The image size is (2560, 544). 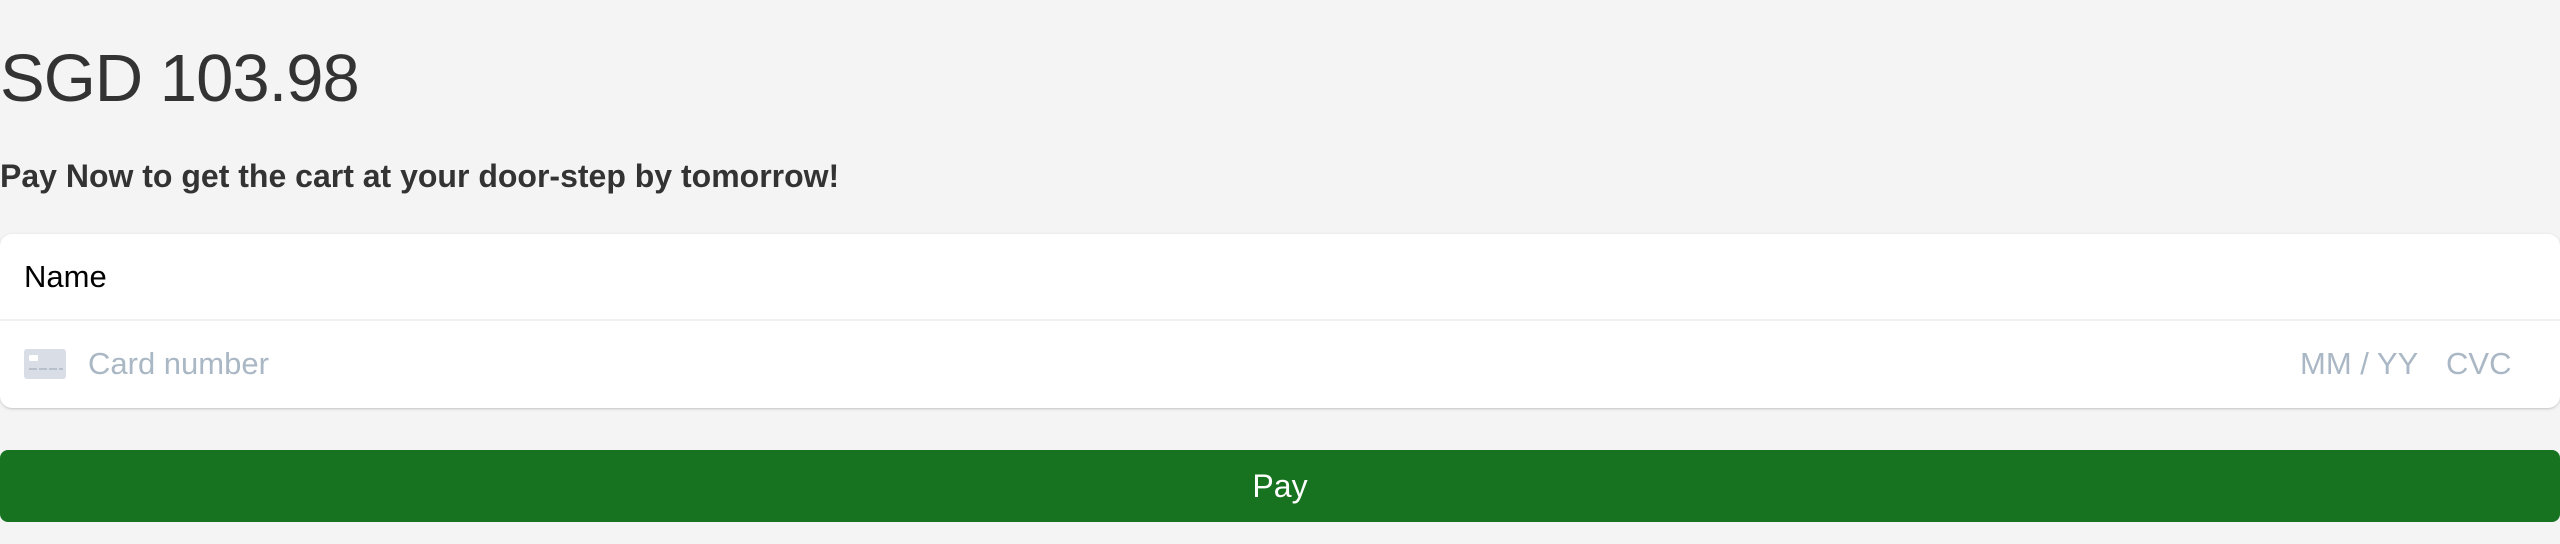 What do you see at coordinates (2367, 364) in the screenshot?
I see `expiry-date-input` at bounding box center [2367, 364].